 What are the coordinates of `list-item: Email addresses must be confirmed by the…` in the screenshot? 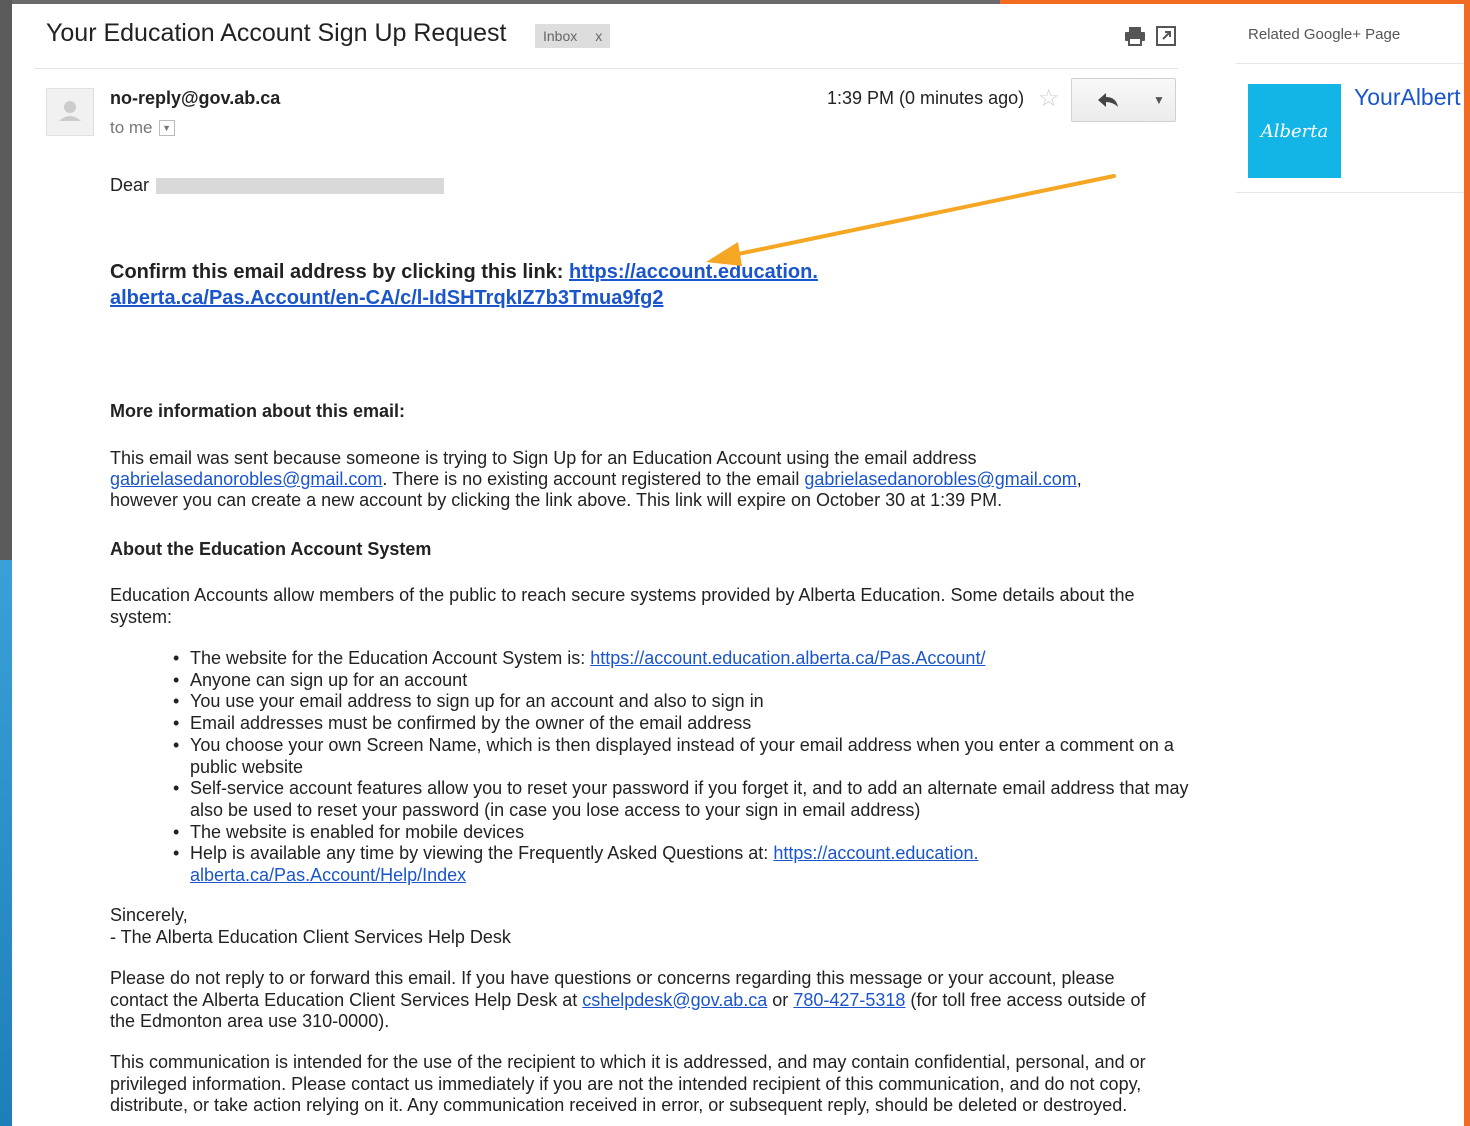 It's located at (681, 724).